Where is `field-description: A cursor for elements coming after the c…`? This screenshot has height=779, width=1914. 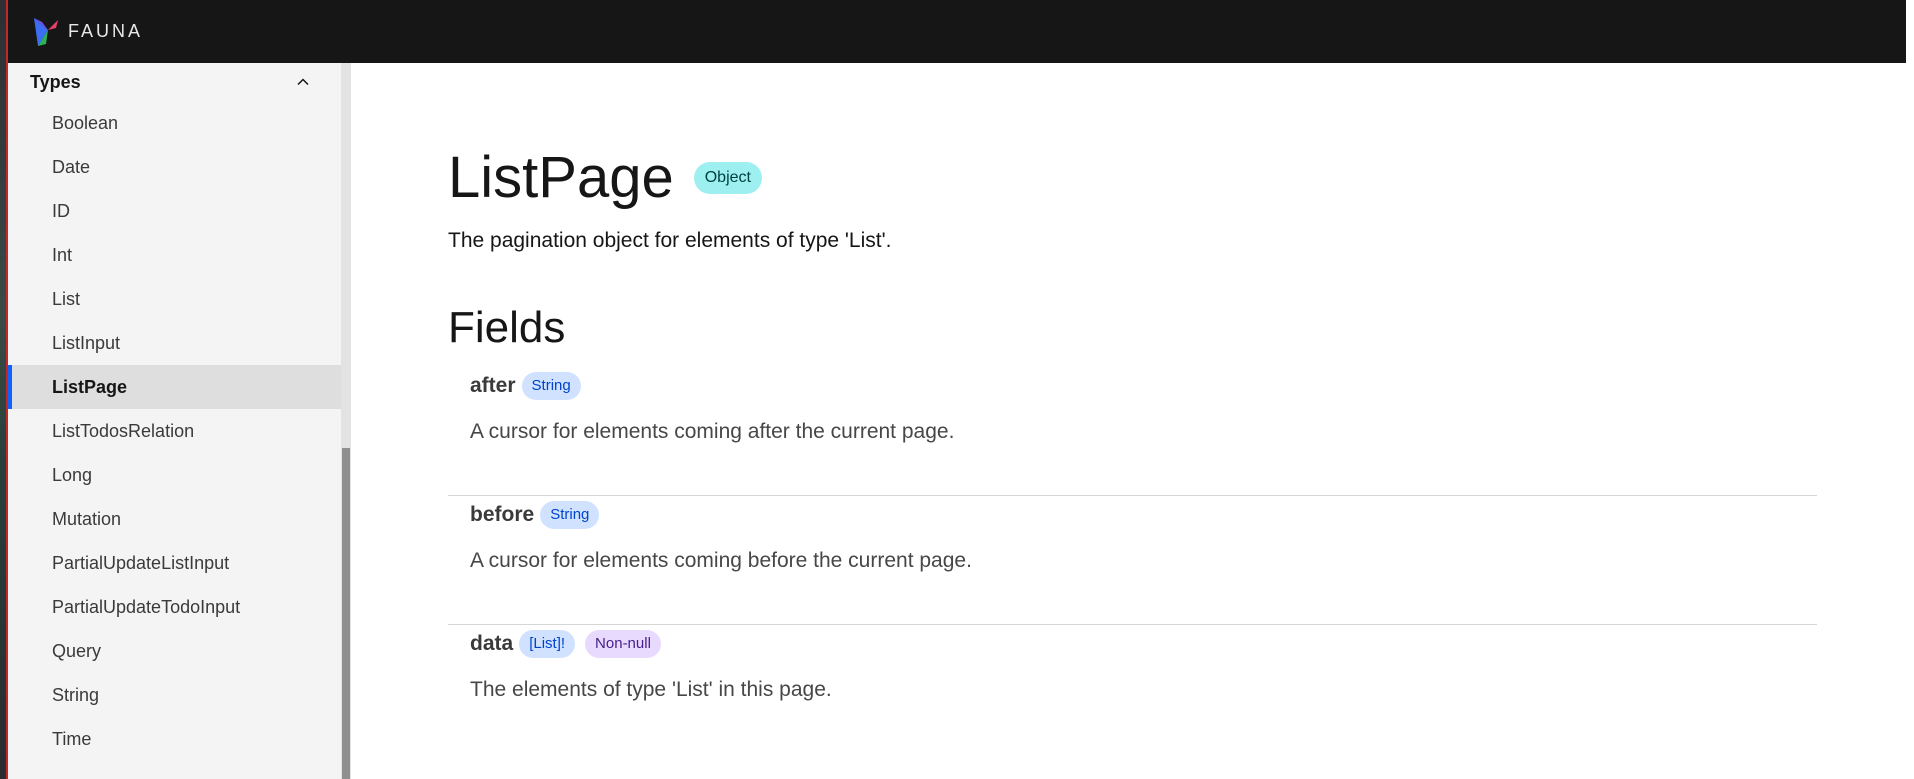 field-description: A cursor for elements coming after the c… is located at coordinates (712, 431).